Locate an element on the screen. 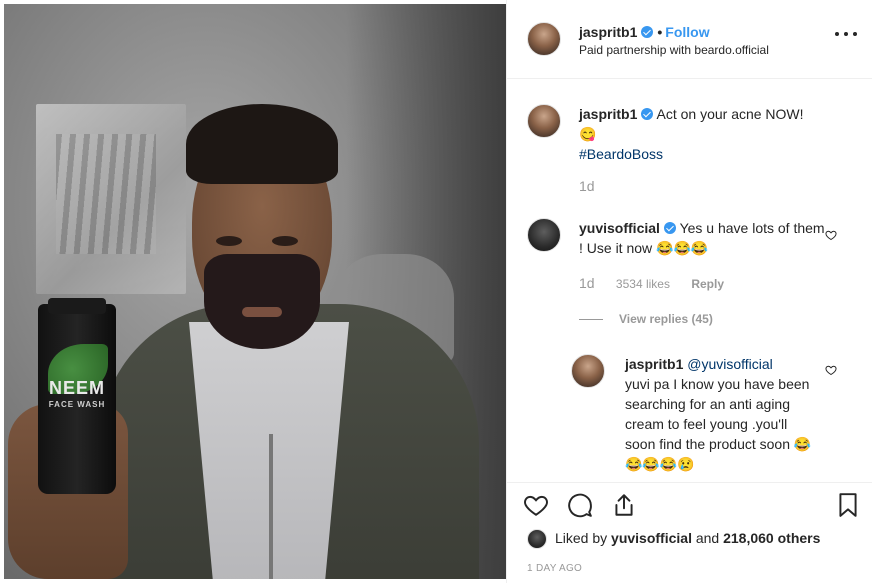 The height and width of the screenshot is (583, 875). caption-time: 1d is located at coordinates (587, 186).